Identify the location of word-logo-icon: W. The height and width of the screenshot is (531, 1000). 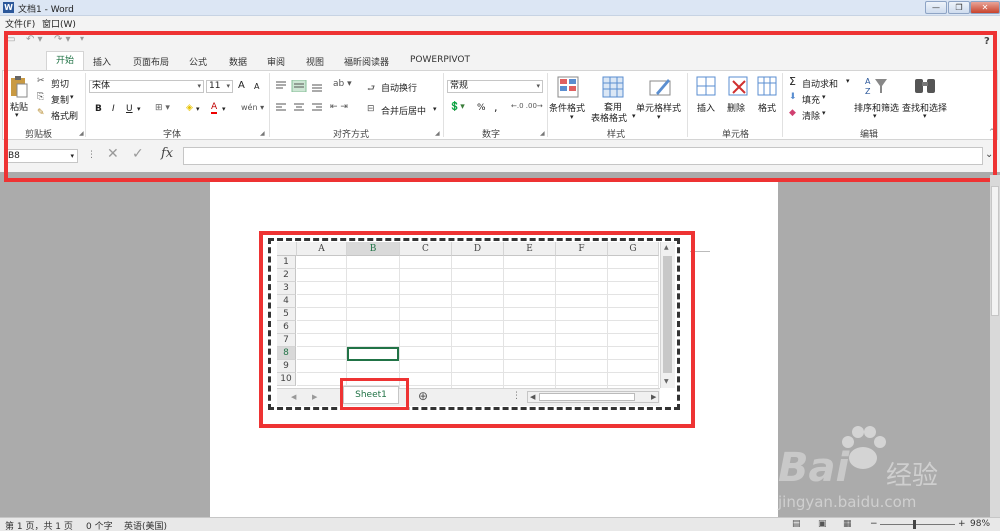
(8, 7).